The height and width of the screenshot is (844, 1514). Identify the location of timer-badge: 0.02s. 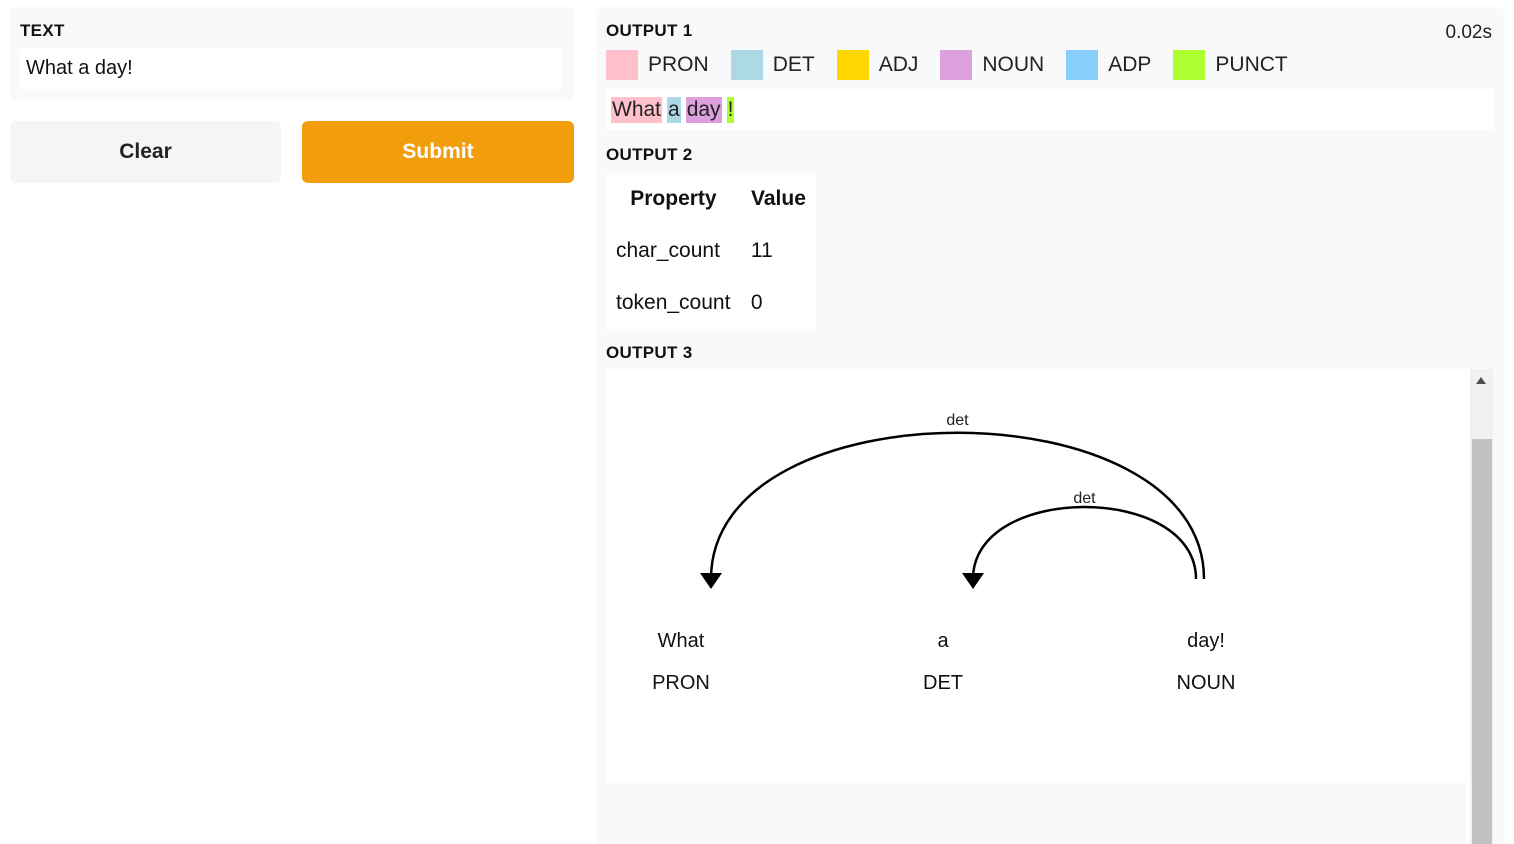
(1468, 32).